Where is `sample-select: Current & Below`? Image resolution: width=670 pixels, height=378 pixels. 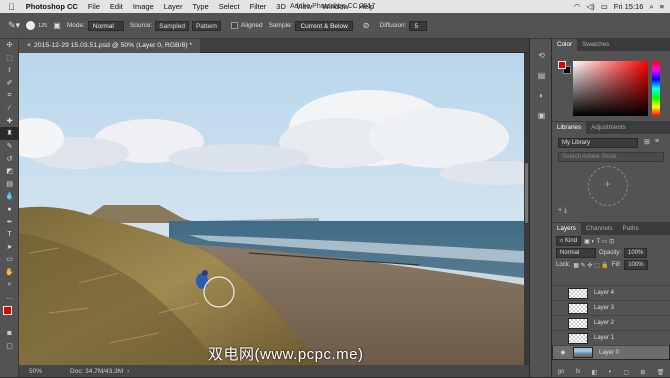
sample-select: Current & Below is located at coordinates (324, 25).